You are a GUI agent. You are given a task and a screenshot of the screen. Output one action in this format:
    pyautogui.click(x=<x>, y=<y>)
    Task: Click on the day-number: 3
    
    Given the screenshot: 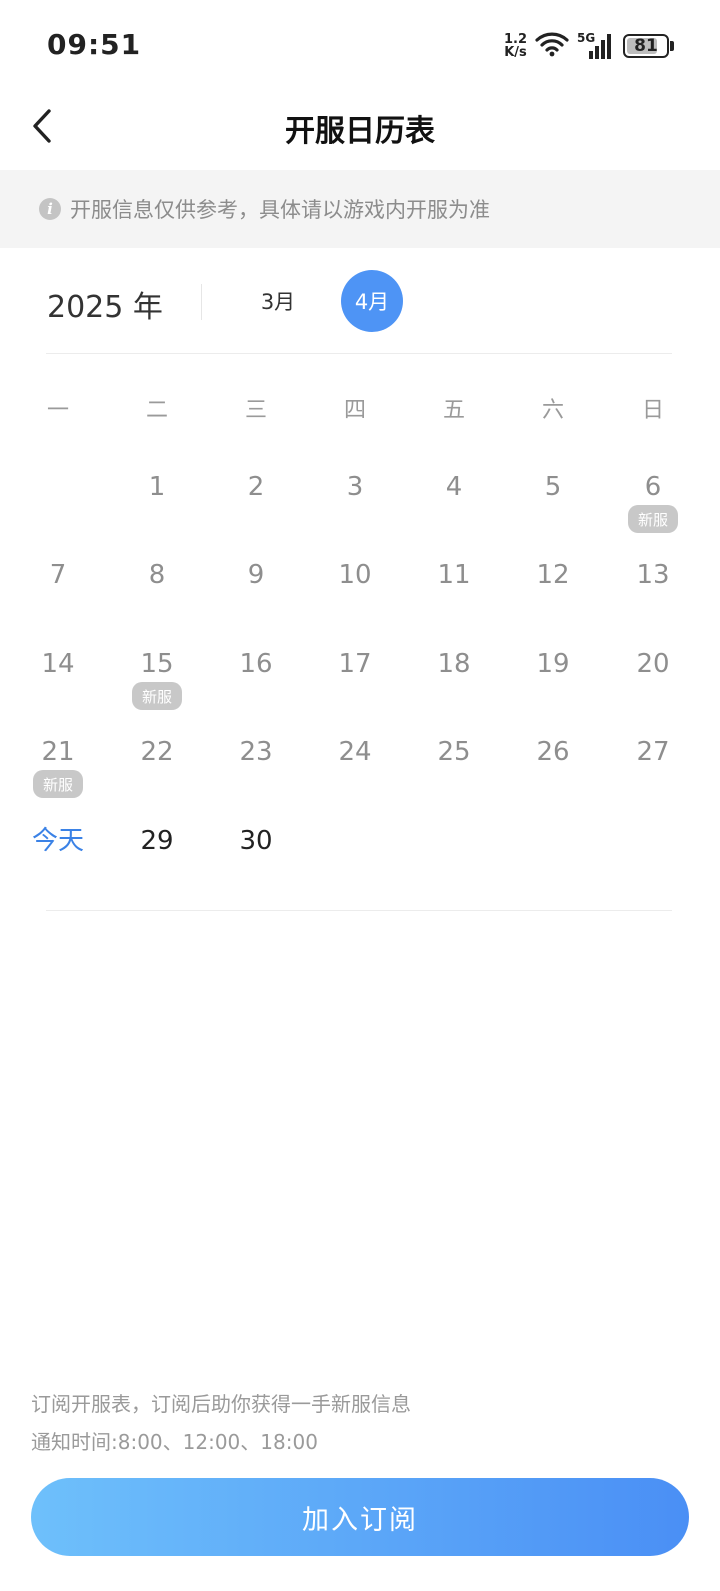 What is the action you would take?
    pyautogui.click(x=355, y=487)
    